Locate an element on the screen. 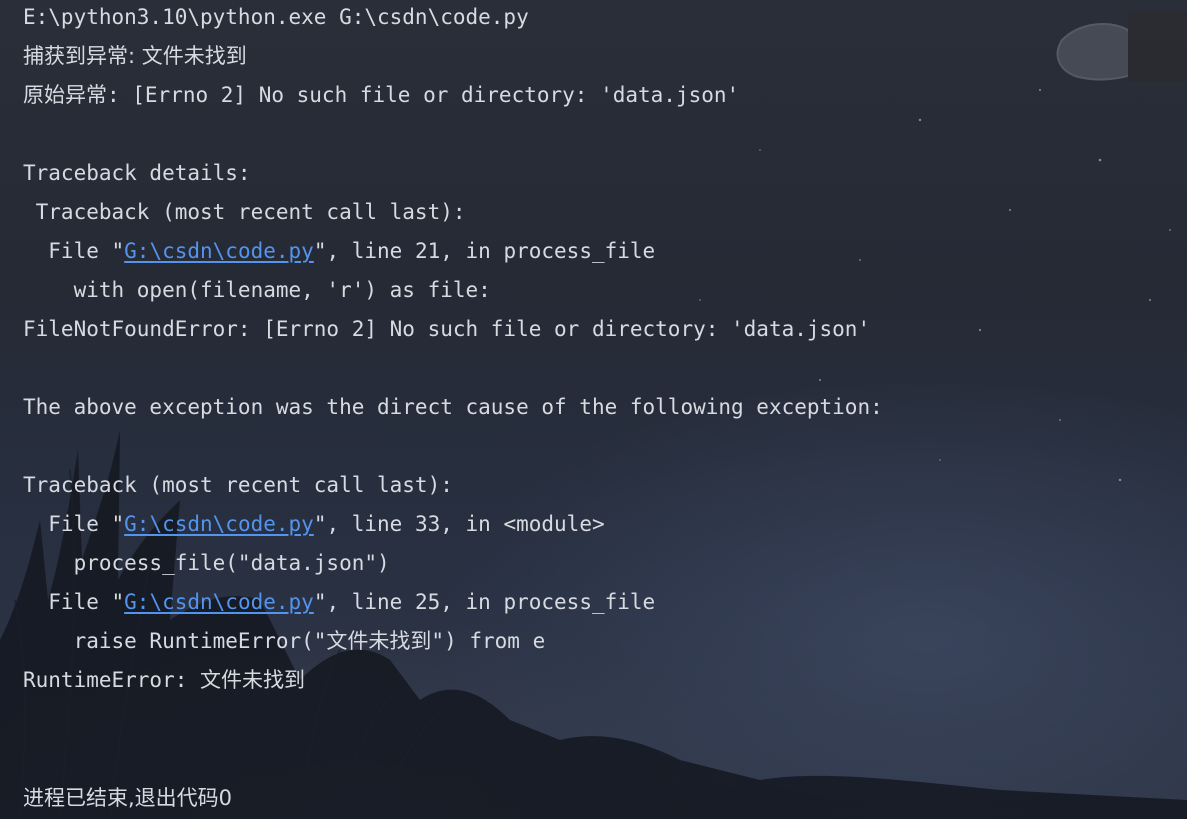 The width and height of the screenshot is (1187, 819). frame-suffix: ", line 25, in process_file is located at coordinates (484, 602).